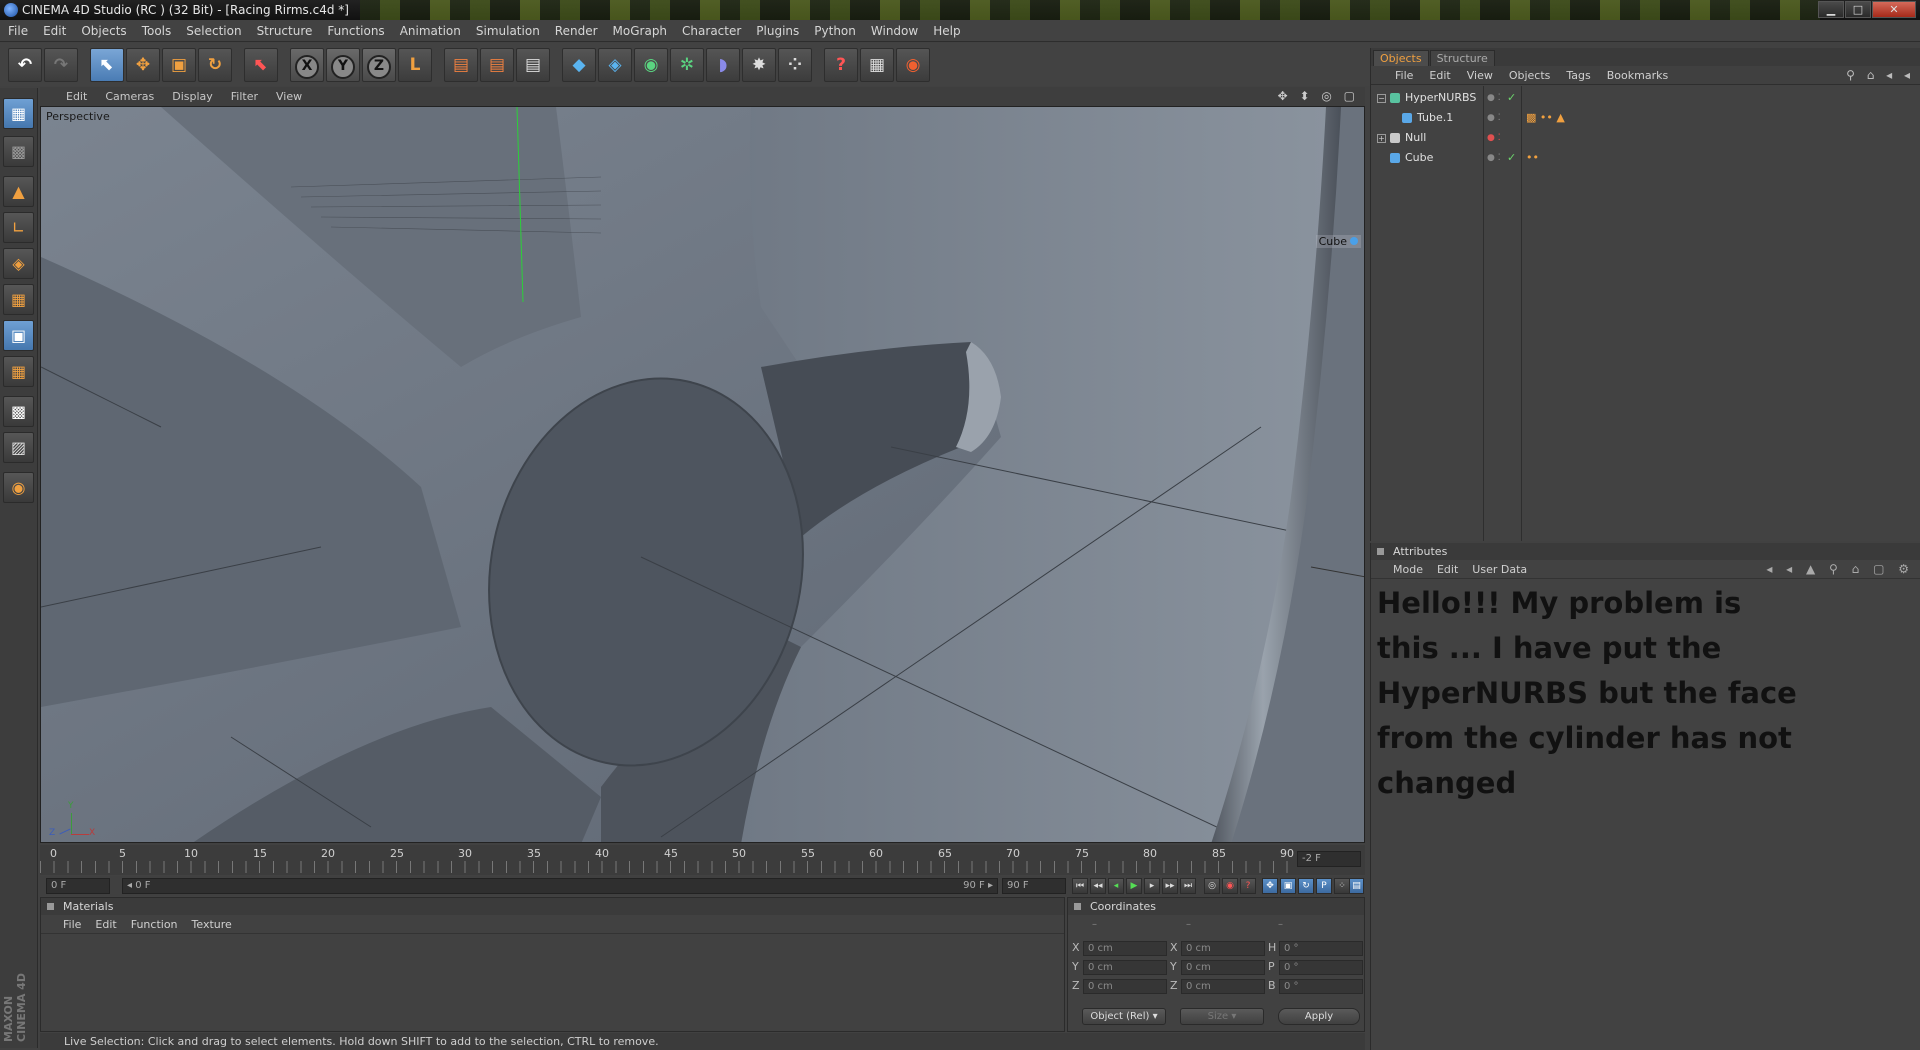  What do you see at coordinates (61, 64) in the screenshot?
I see `redo-button: ↷` at bounding box center [61, 64].